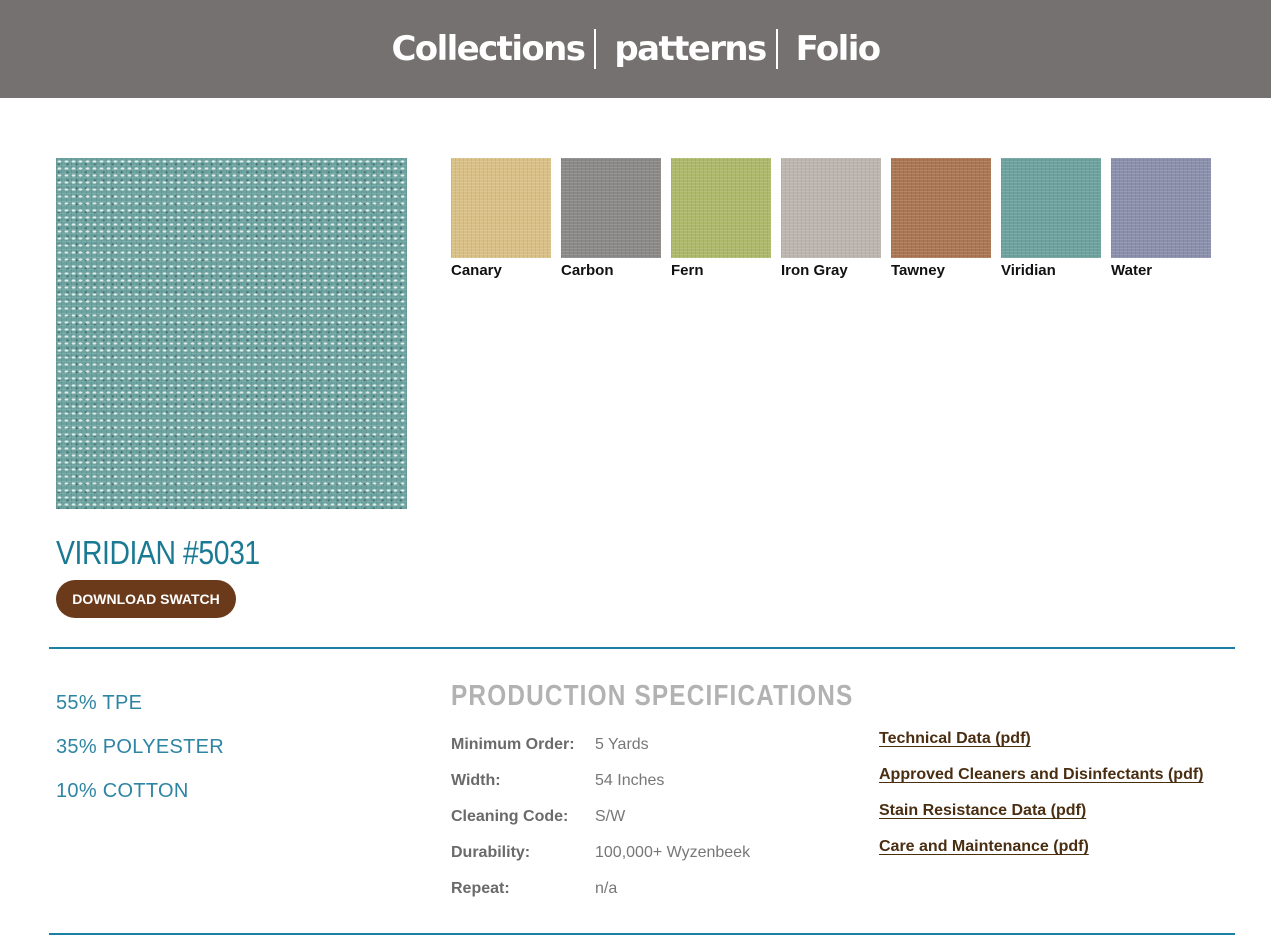 The height and width of the screenshot is (942, 1271). What do you see at coordinates (630, 780) in the screenshot?
I see `spec-value: 54 Inches` at bounding box center [630, 780].